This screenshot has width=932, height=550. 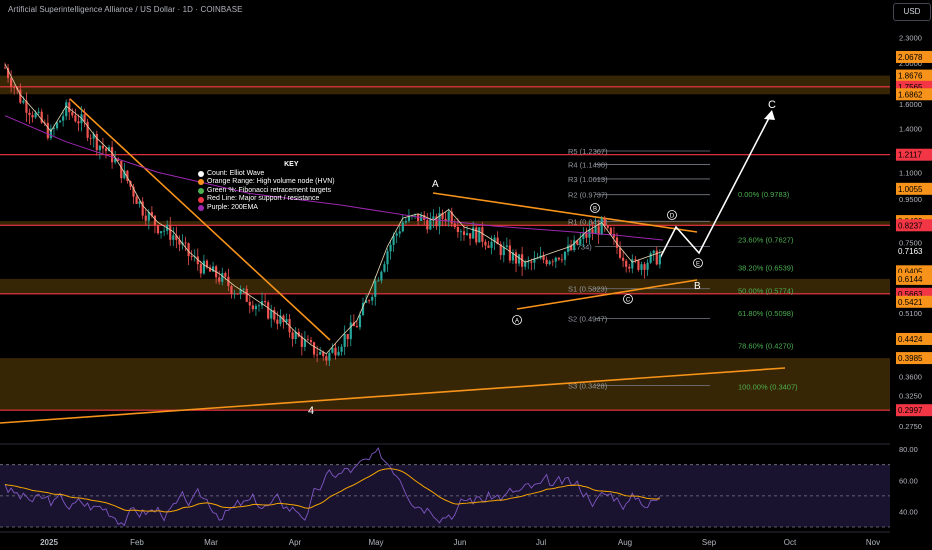 What do you see at coordinates (910, 104) in the screenshot?
I see `price-tick-label: 1.6000` at bounding box center [910, 104].